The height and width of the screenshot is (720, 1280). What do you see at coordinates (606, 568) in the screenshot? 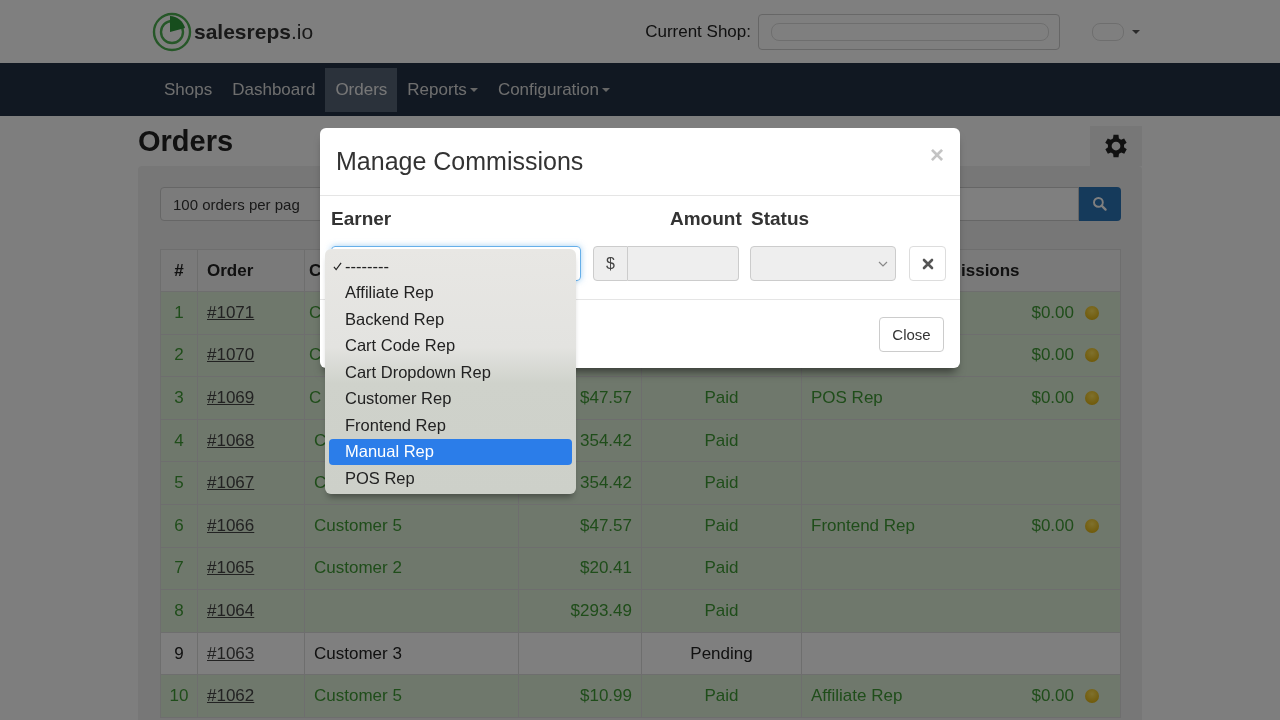
I see `table-cell: $20.41` at bounding box center [606, 568].